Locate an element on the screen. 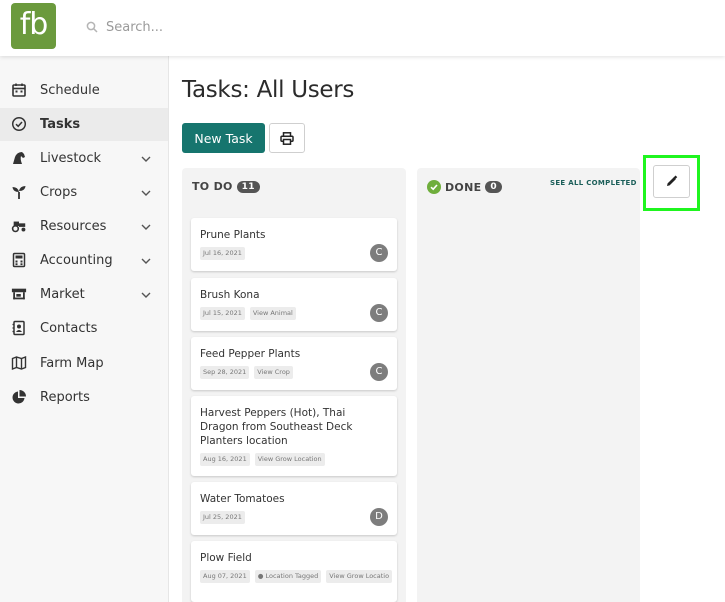 The width and height of the screenshot is (725, 602). task-title: Plow Field is located at coordinates (226, 558).